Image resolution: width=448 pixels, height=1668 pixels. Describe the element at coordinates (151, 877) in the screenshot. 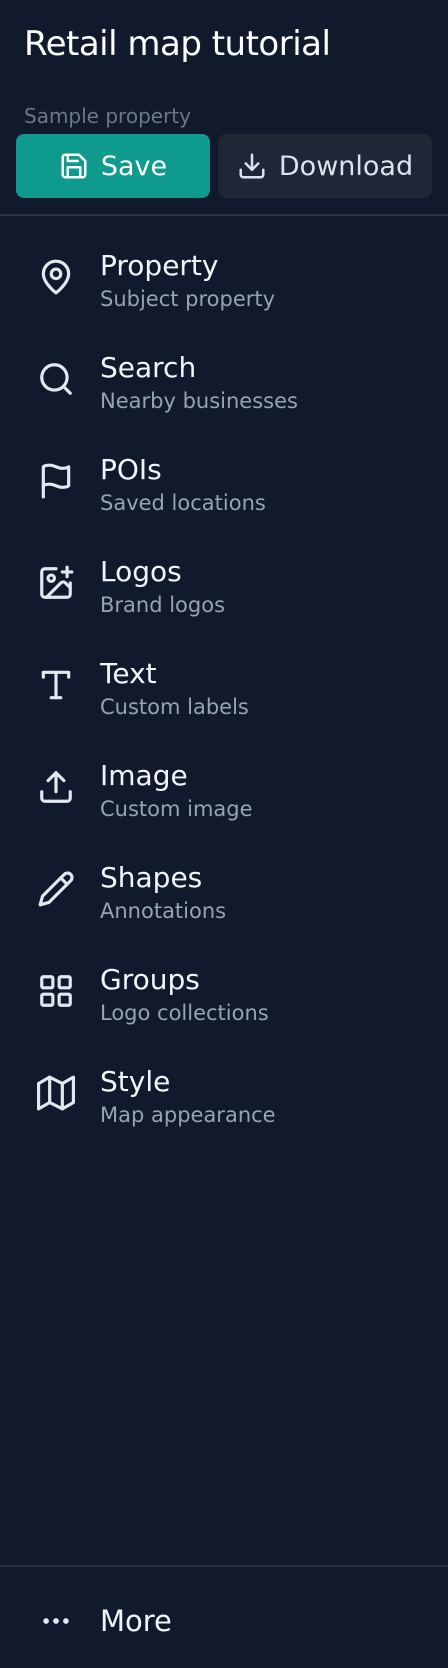

I see `sidebar-item-label: Shapes` at that location.